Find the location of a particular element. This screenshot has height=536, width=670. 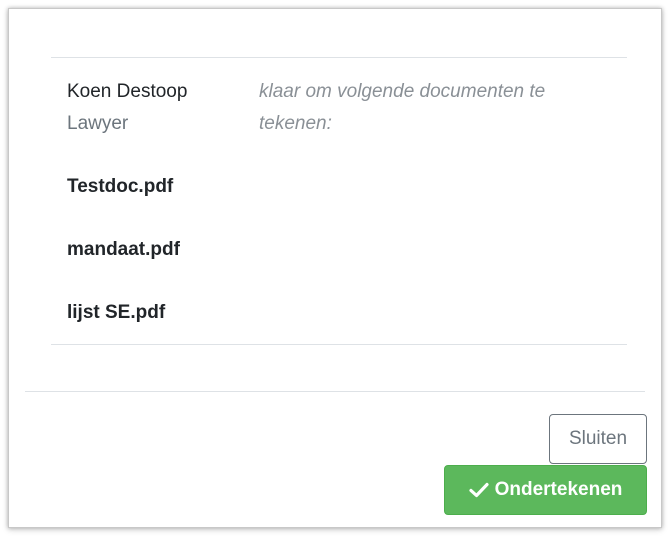

sign-button-label: Ondertekenen is located at coordinates (558, 489).